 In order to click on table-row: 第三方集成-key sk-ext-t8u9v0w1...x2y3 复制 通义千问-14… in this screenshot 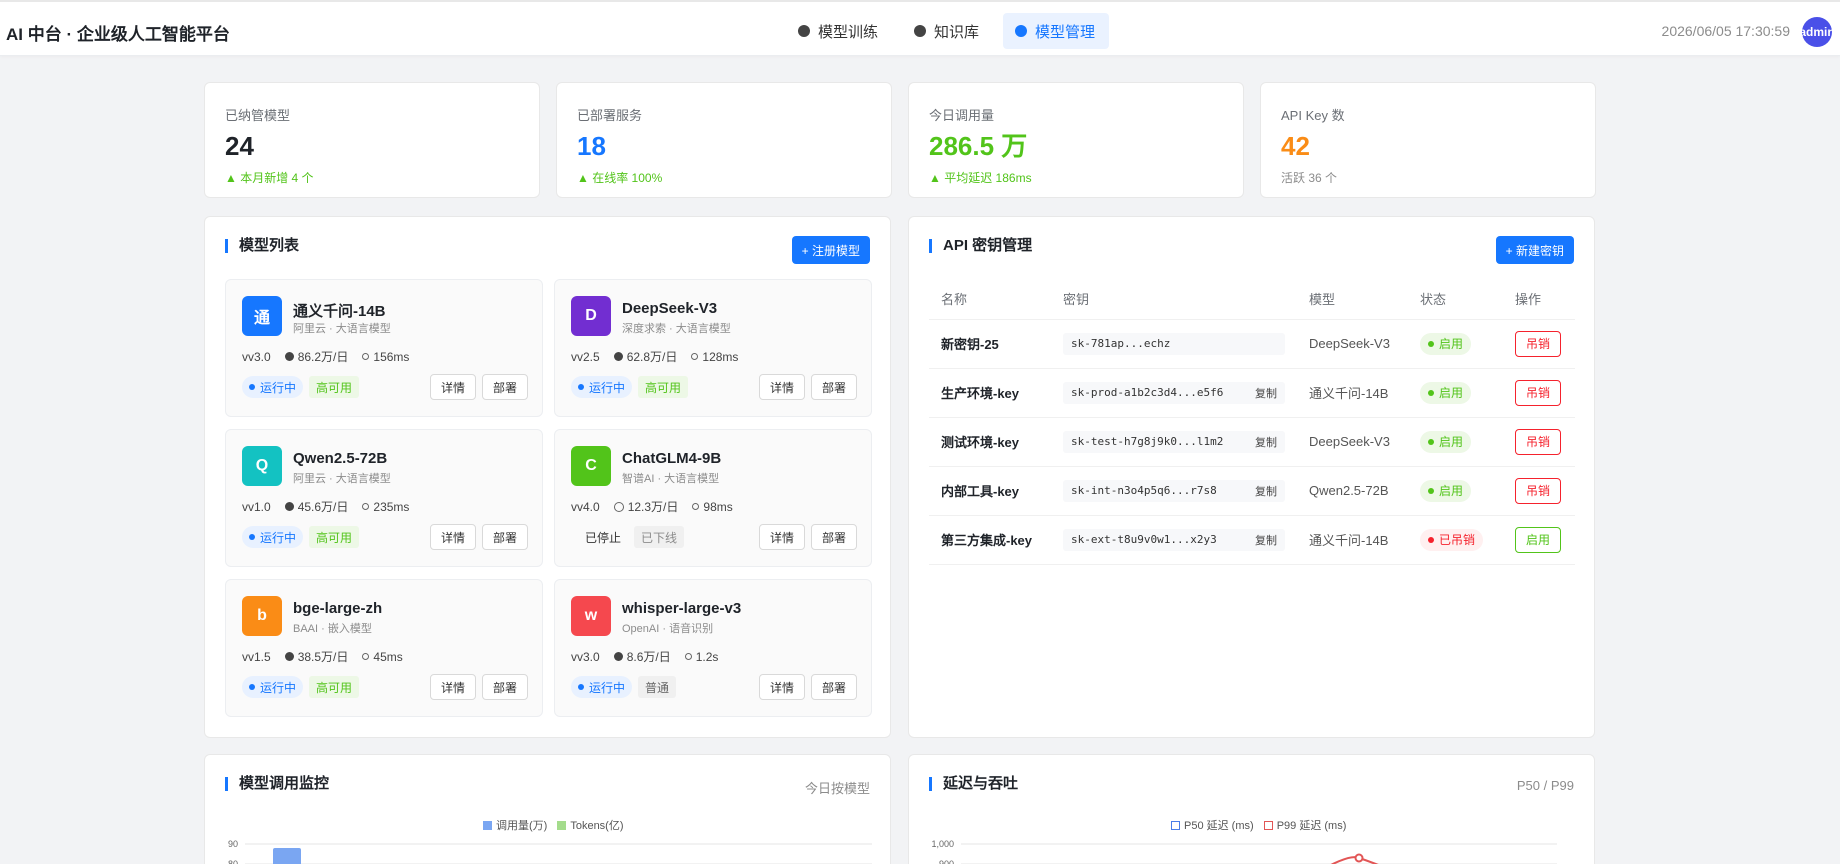, I will do `click(1252, 540)`.